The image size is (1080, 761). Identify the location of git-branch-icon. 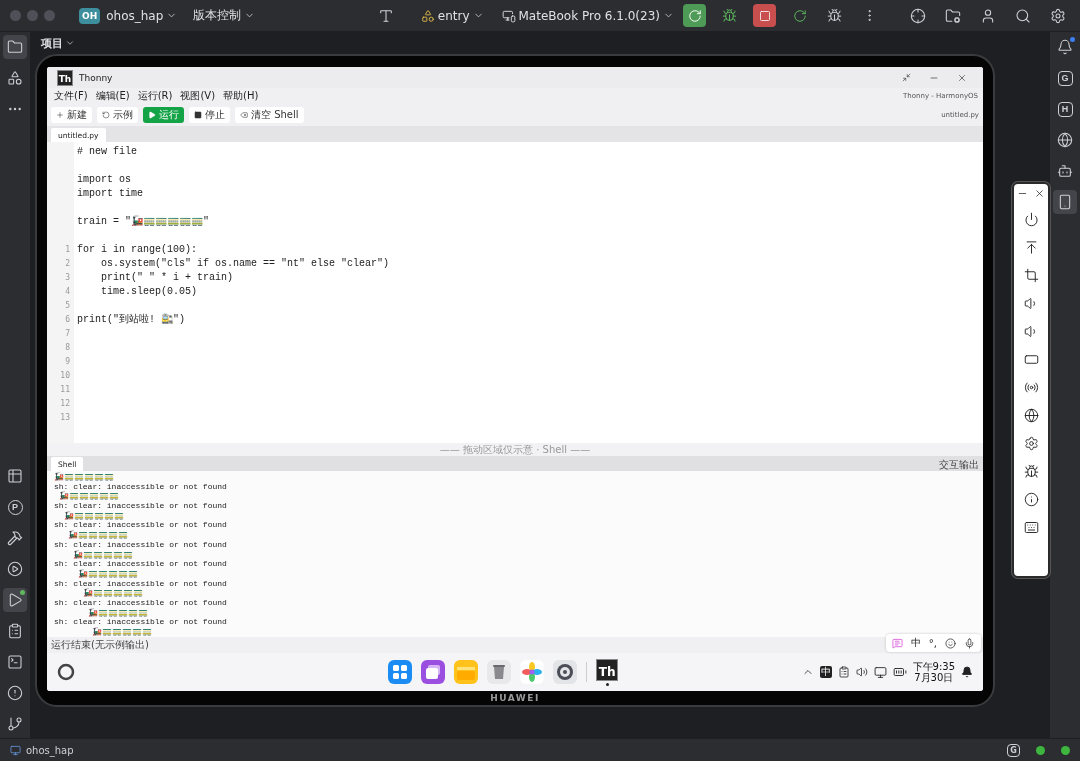
(15, 724).